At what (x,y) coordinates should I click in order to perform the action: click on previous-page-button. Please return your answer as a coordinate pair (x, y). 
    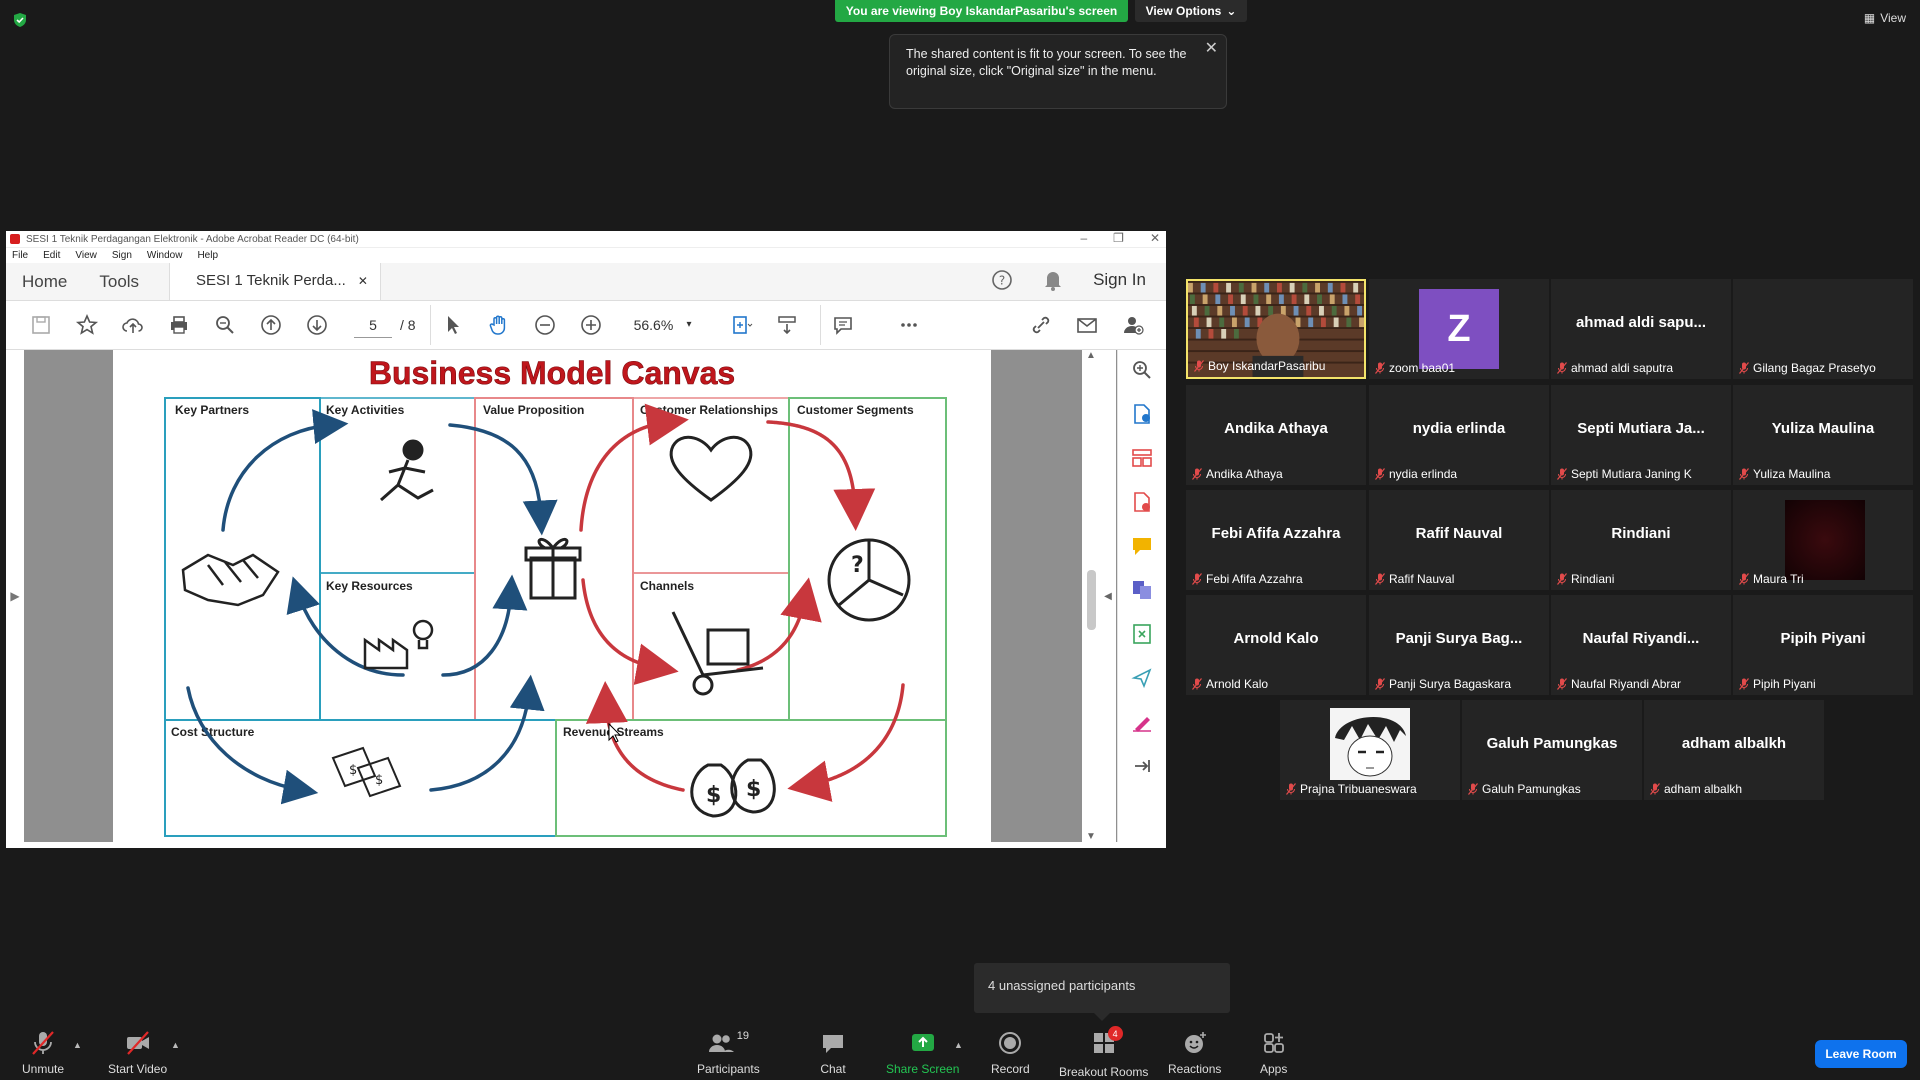
    Looking at the image, I should click on (271, 325).